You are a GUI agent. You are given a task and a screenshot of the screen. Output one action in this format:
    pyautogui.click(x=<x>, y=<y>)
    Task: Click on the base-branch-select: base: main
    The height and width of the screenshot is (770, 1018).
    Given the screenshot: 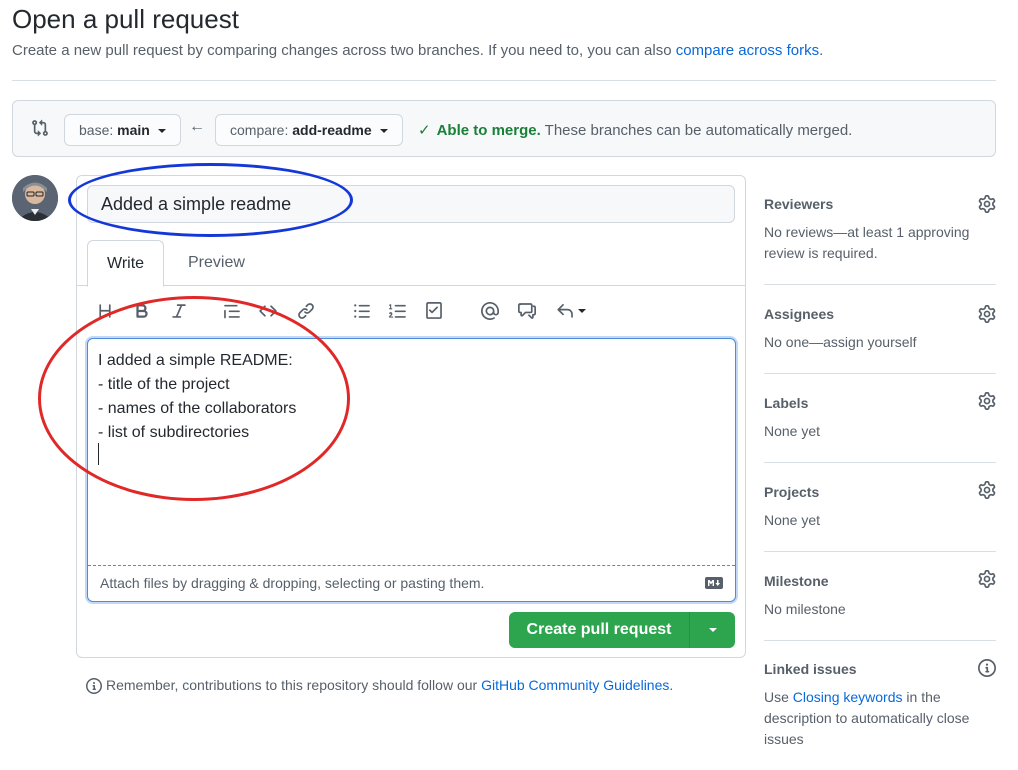 What is the action you would take?
    pyautogui.click(x=122, y=130)
    